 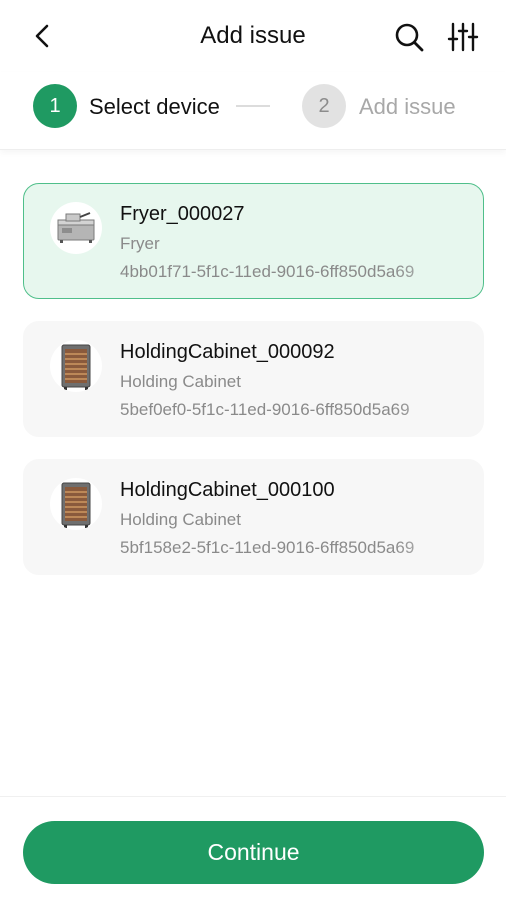 I want to click on step-number-badge: 1, so click(x=55, y=106).